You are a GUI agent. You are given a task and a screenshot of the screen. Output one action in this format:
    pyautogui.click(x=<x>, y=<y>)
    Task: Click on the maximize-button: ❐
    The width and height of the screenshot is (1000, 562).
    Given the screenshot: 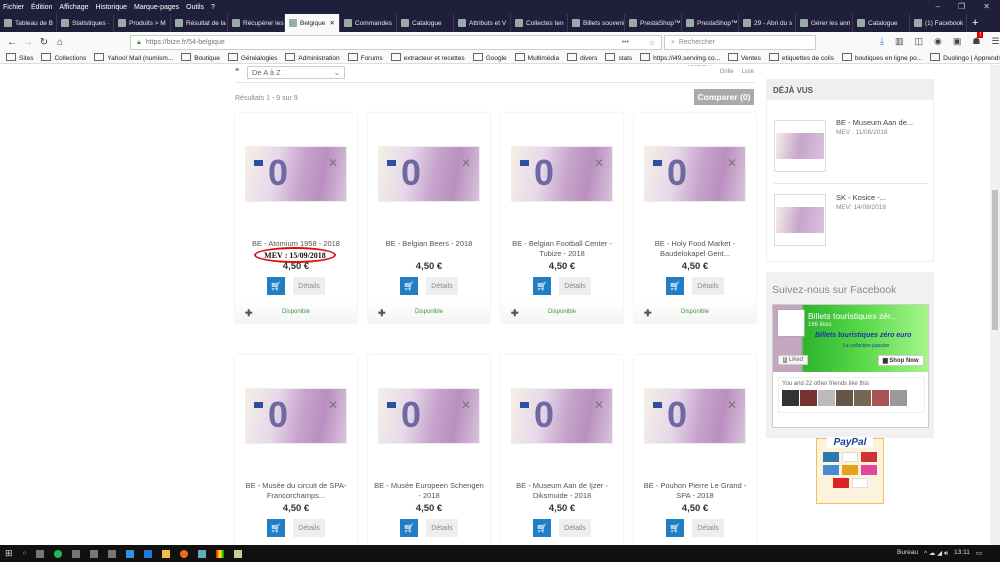 What is the action you would take?
    pyautogui.click(x=961, y=6)
    